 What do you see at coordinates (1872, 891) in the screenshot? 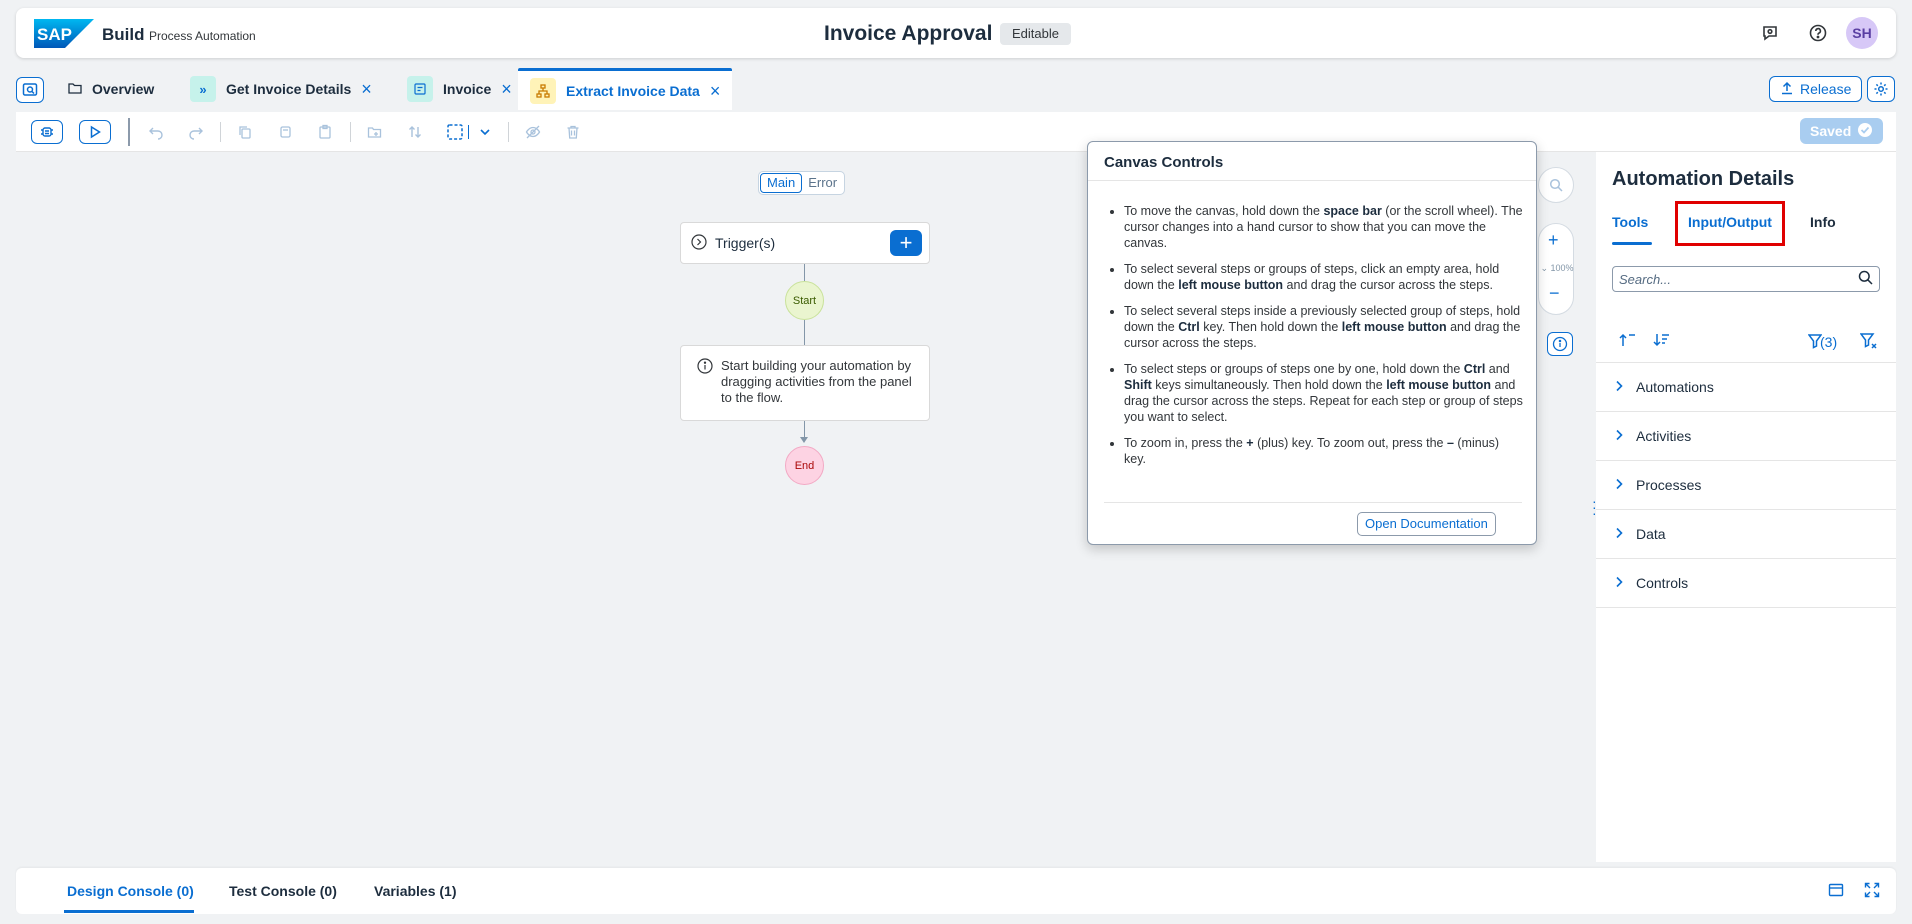
I see `fullscreen-icon` at bounding box center [1872, 891].